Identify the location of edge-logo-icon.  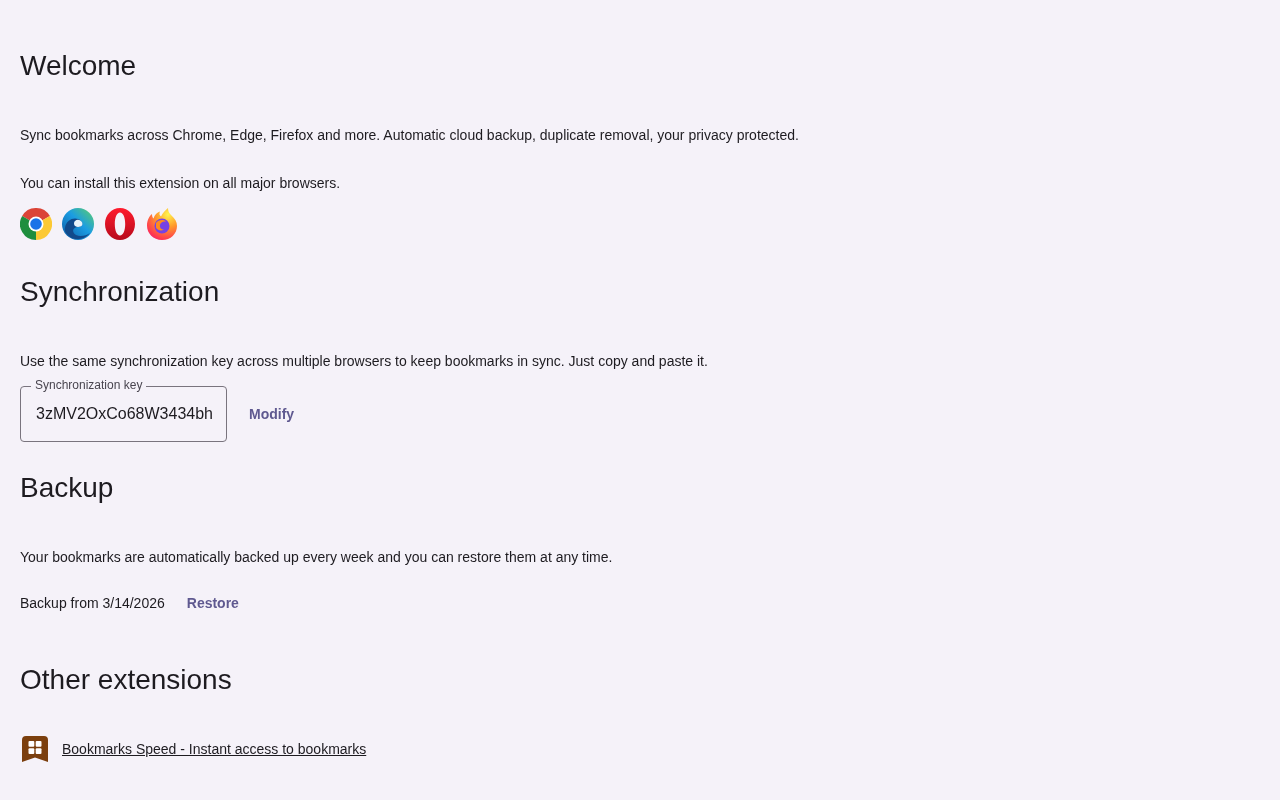
(78, 224).